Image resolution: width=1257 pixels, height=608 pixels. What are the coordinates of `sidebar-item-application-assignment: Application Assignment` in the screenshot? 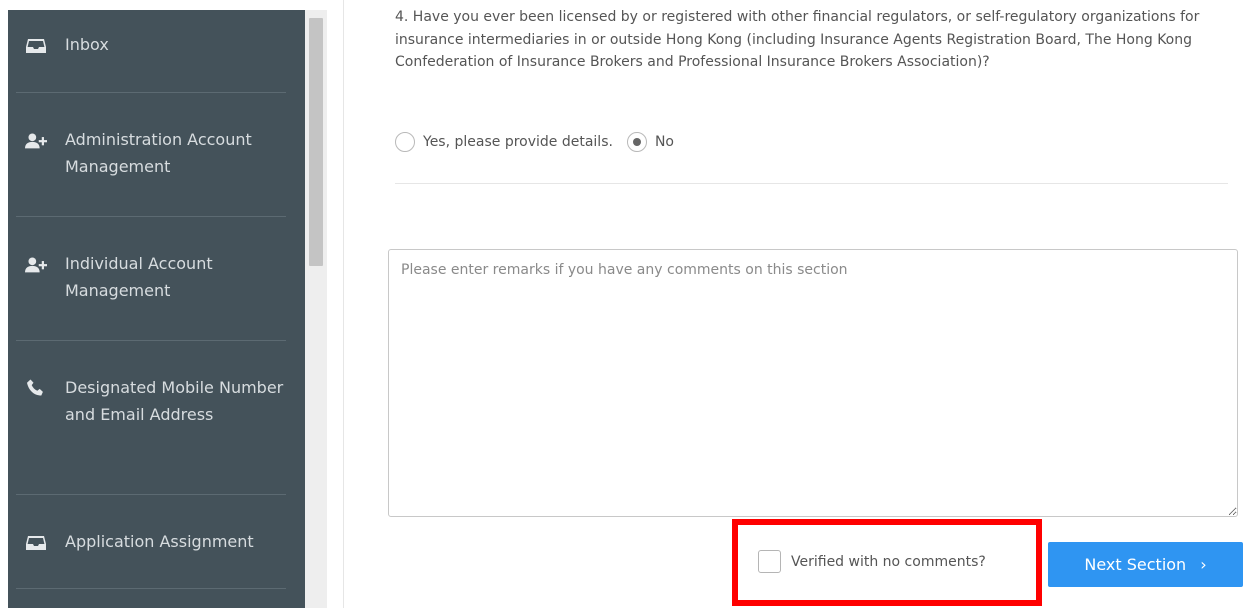 It's located at (156, 543).